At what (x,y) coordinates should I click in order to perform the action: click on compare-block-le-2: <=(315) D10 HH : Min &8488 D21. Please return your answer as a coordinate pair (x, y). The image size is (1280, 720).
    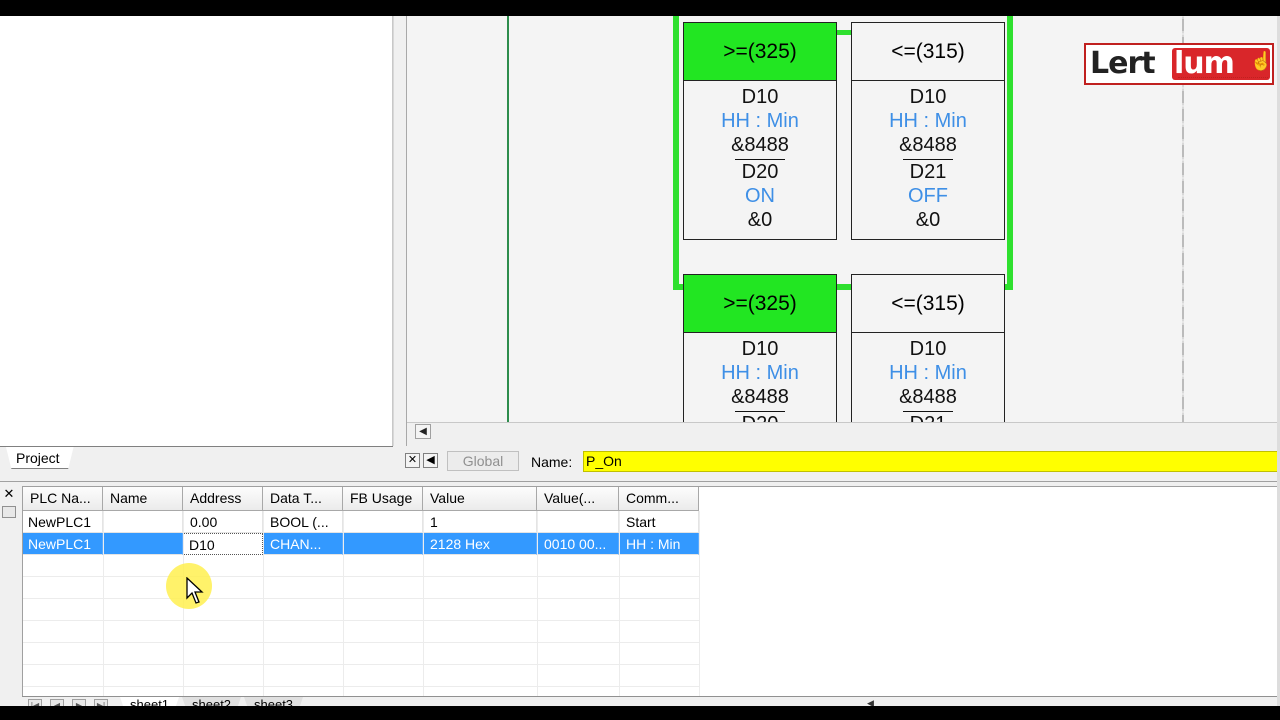
    Looking at the image, I should click on (928, 348).